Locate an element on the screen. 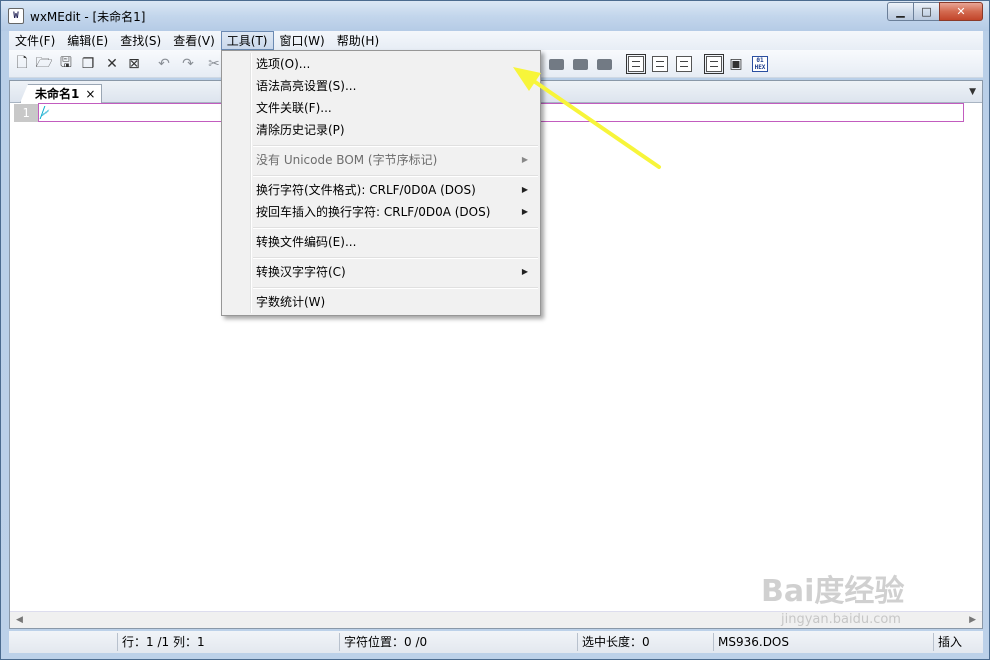 The image size is (990, 660). close-button: ✕ is located at coordinates (961, 11).